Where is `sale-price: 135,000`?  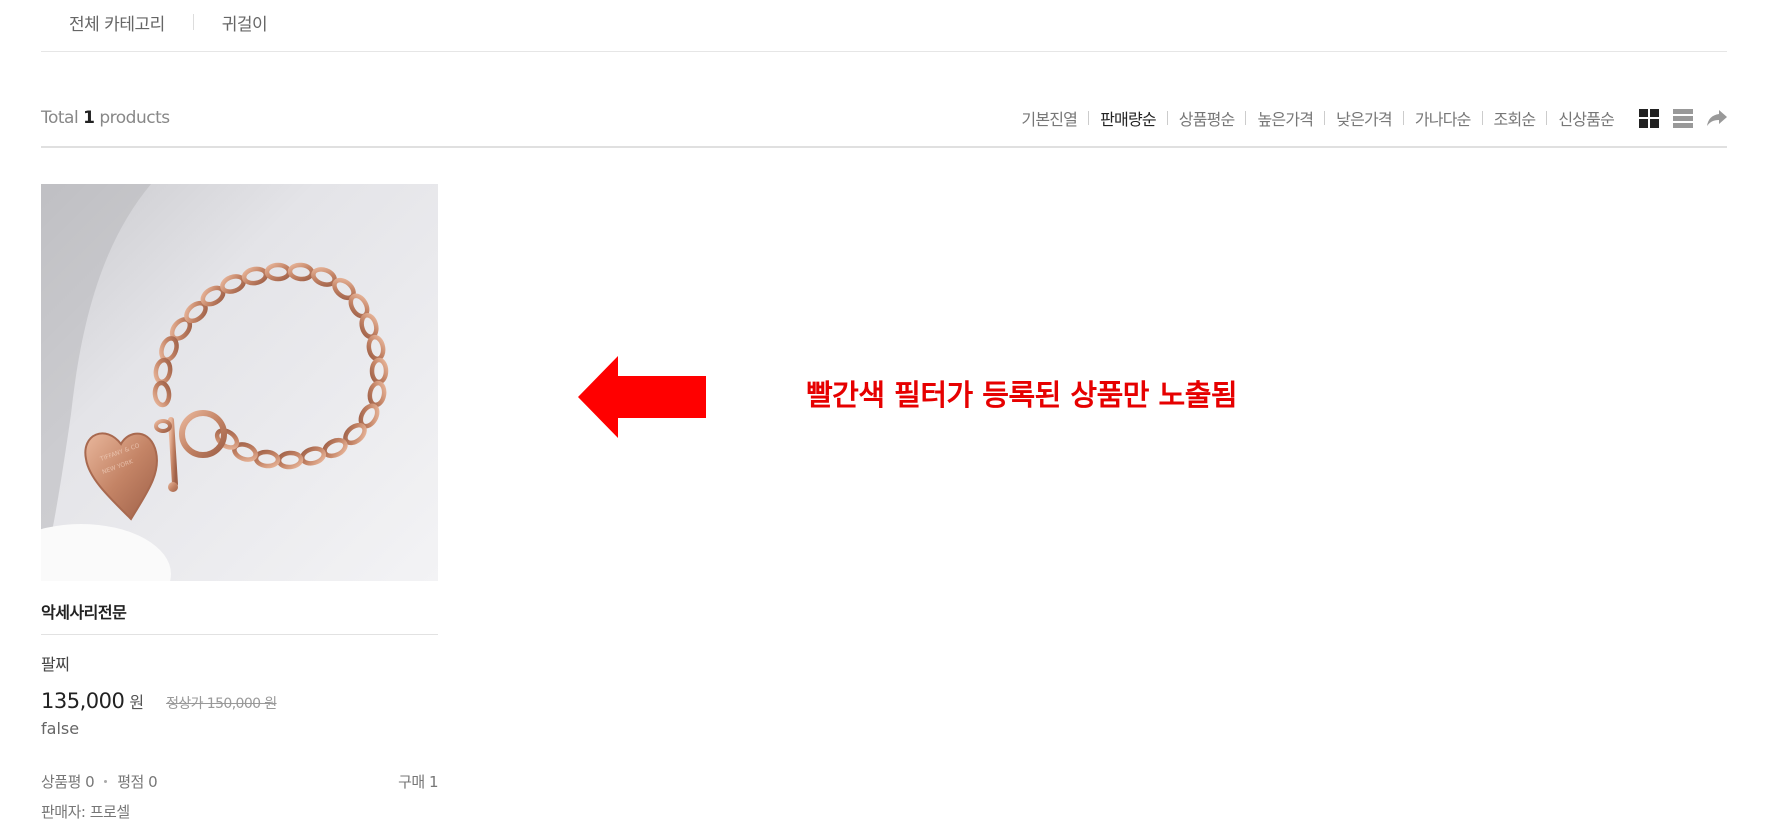 sale-price: 135,000 is located at coordinates (83, 701).